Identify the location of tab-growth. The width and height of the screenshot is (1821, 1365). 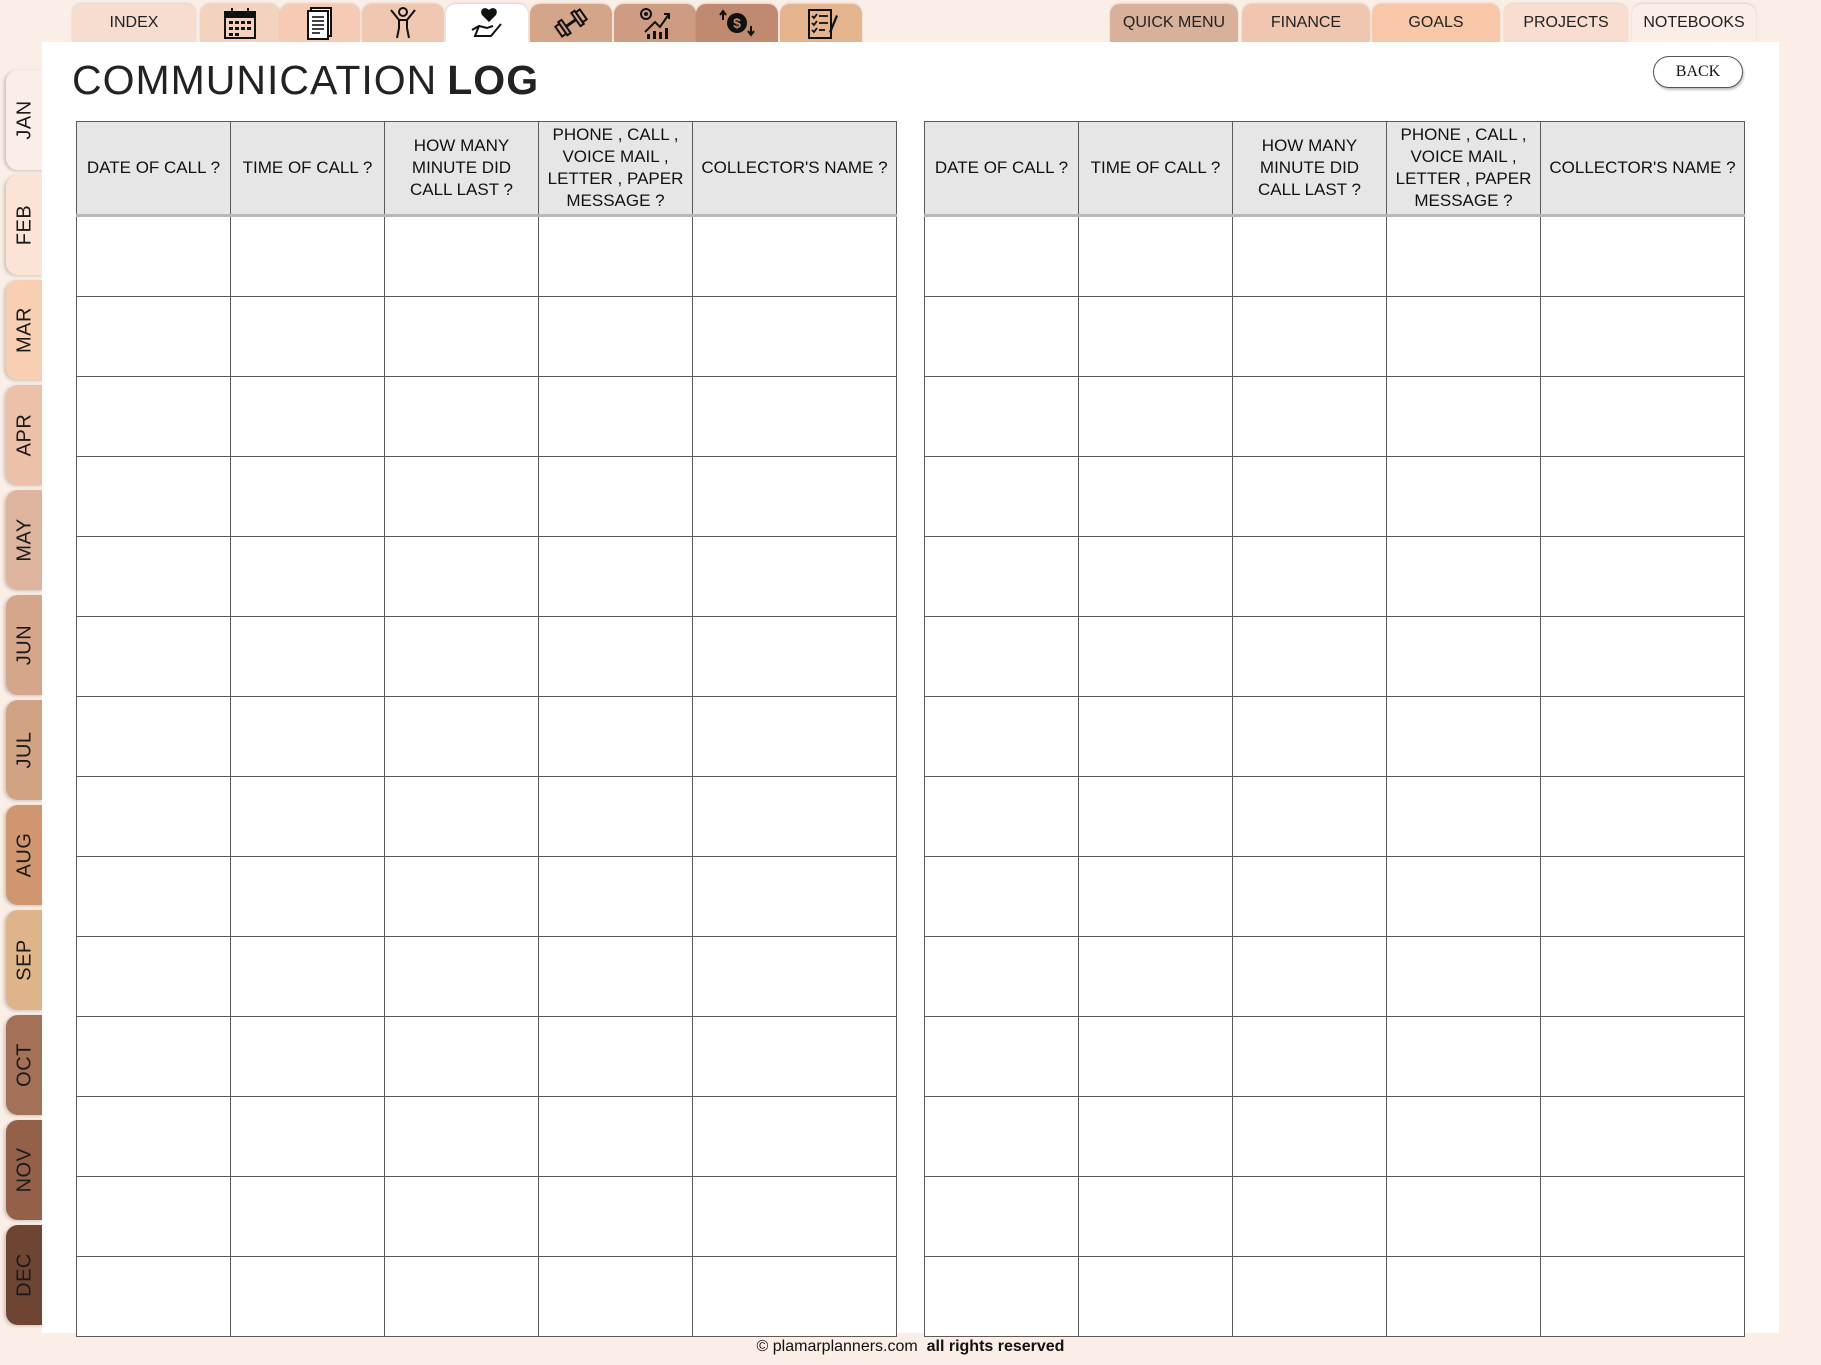
(655, 23).